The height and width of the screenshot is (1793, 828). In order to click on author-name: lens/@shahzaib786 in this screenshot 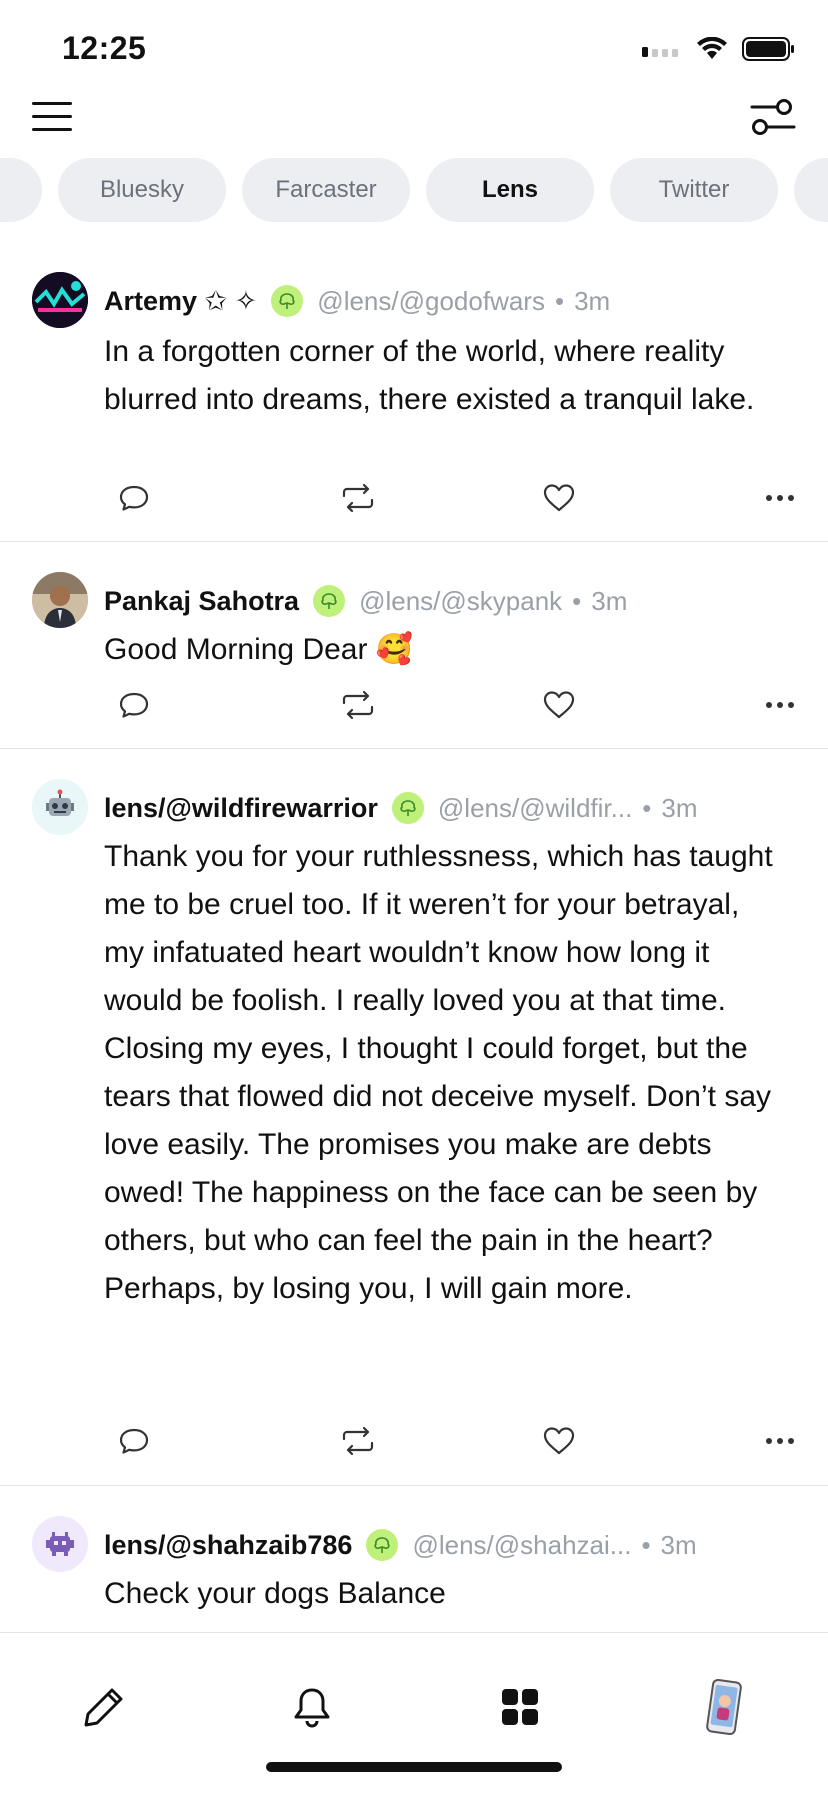, I will do `click(228, 1545)`.